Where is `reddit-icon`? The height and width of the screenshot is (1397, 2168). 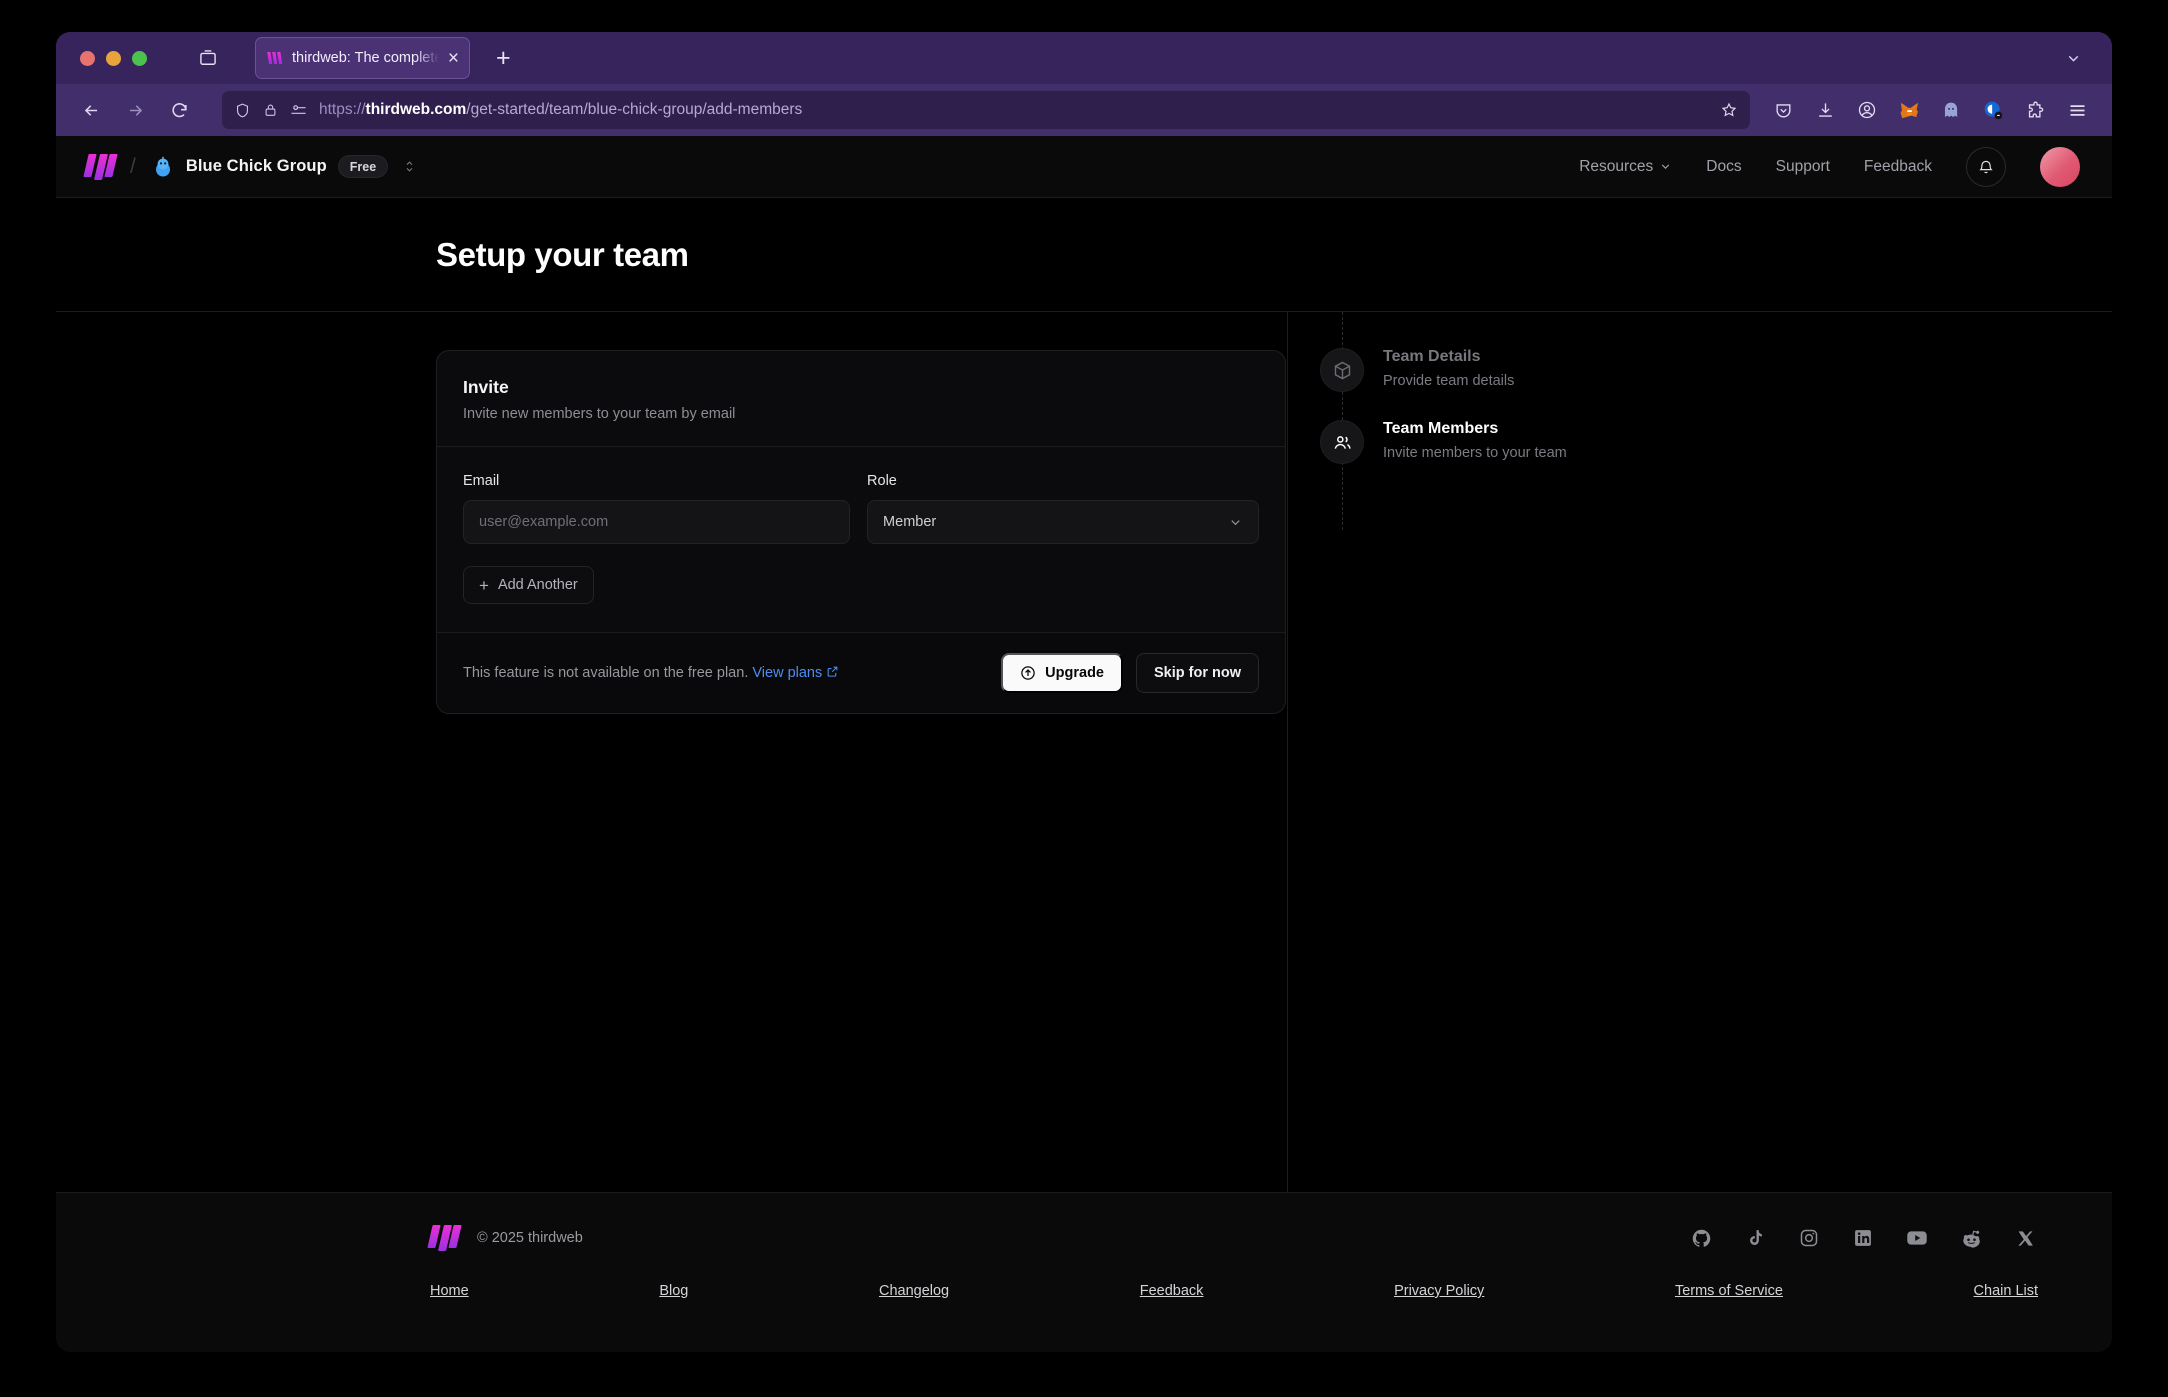 reddit-icon is located at coordinates (1971, 1238).